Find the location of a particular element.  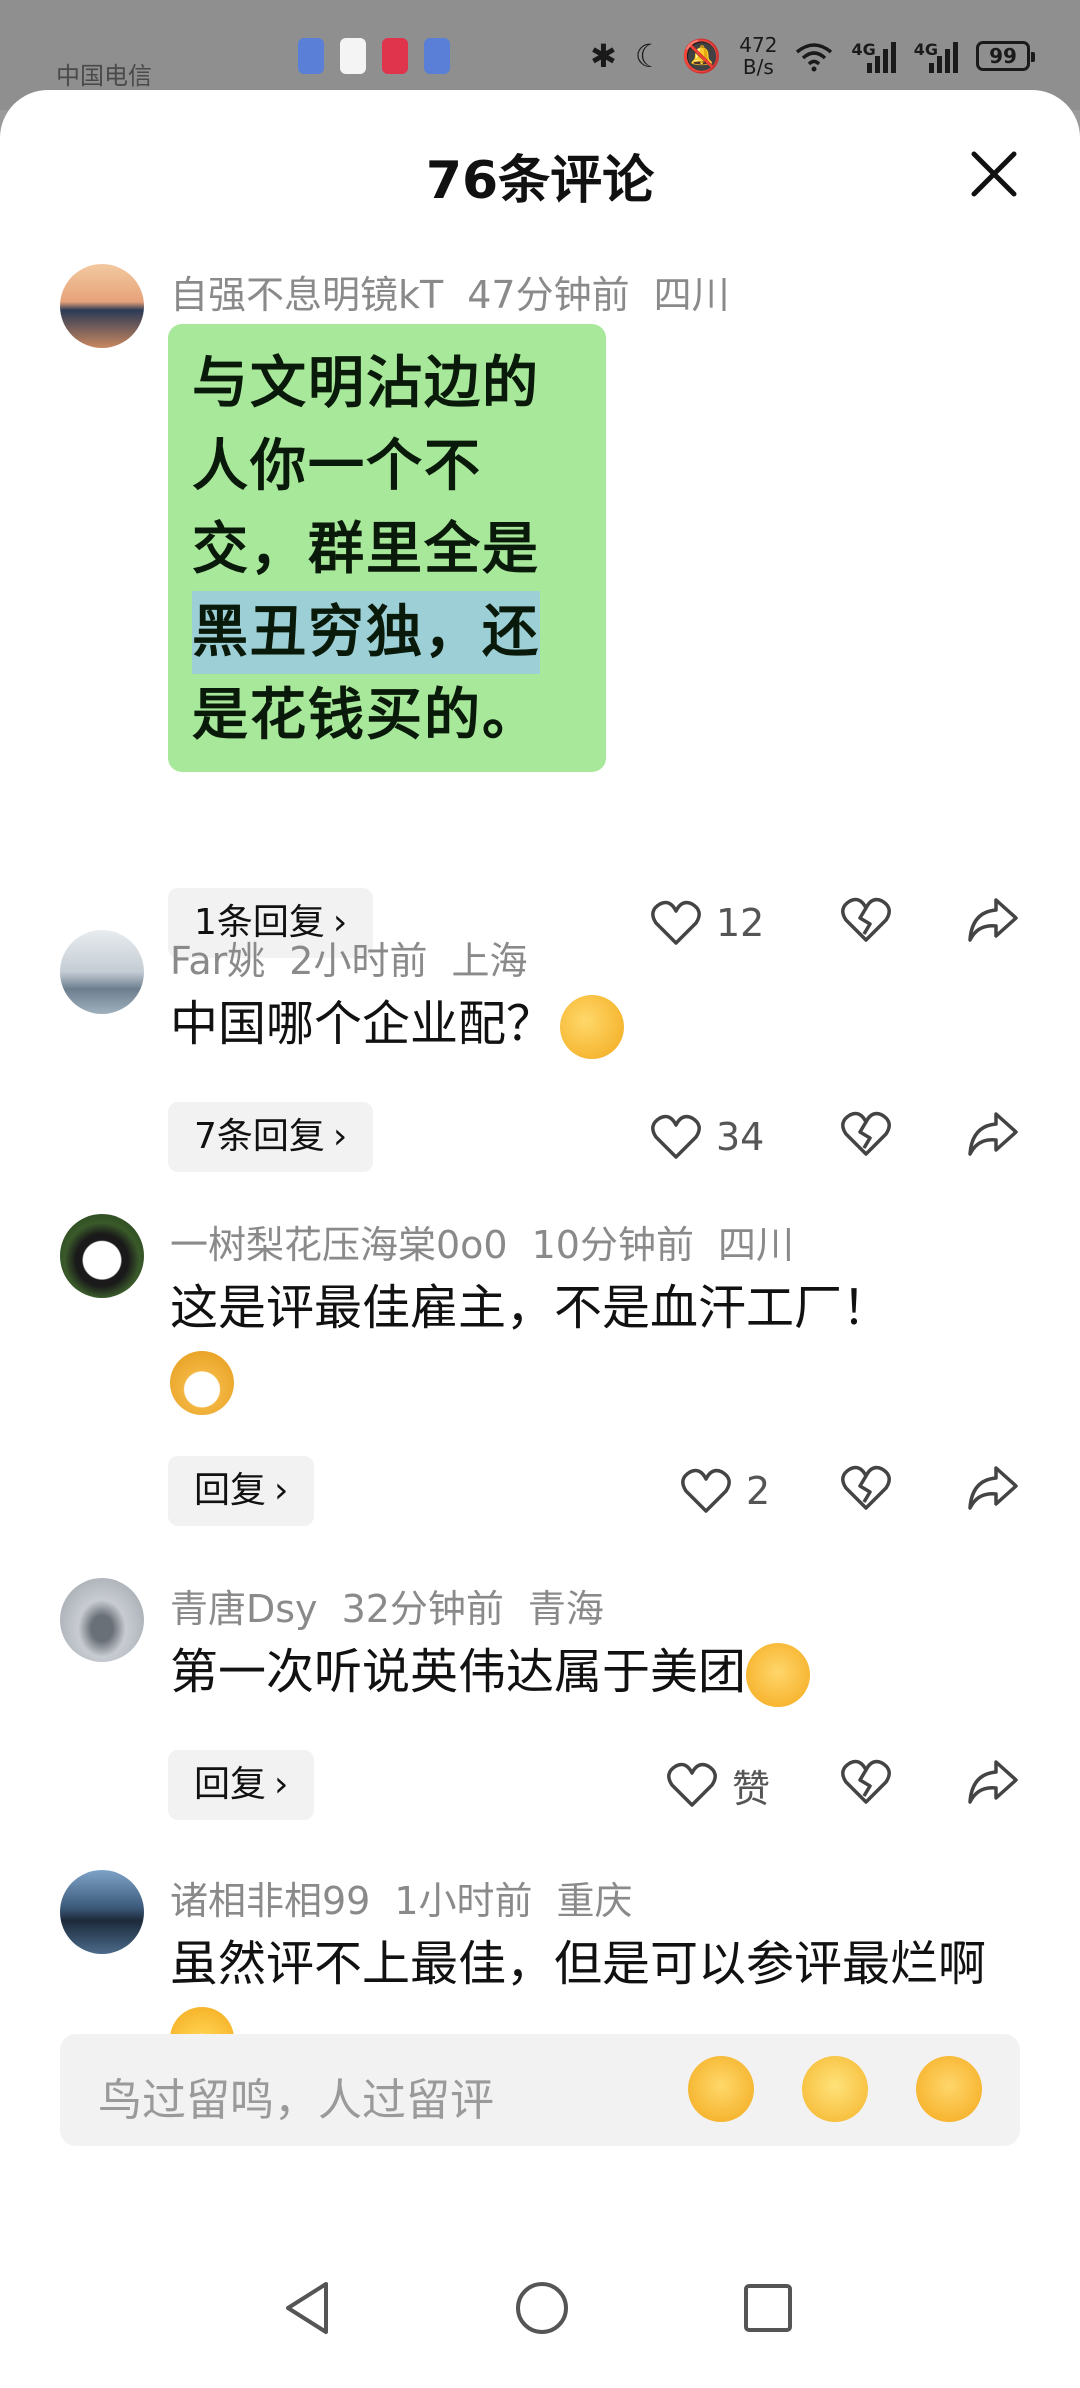

comment-input-bar: 鸟过留鸣，人过留评 is located at coordinates (540, 2090).